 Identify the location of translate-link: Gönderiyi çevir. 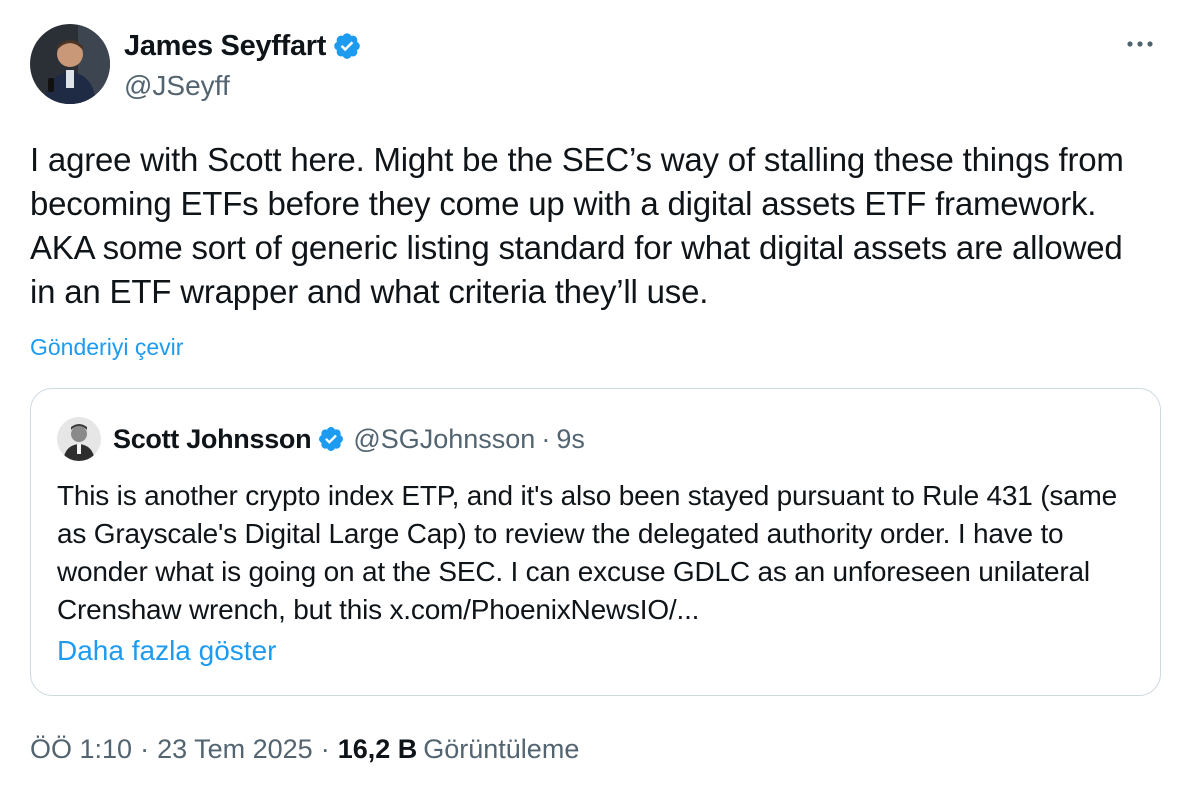
(106, 347).